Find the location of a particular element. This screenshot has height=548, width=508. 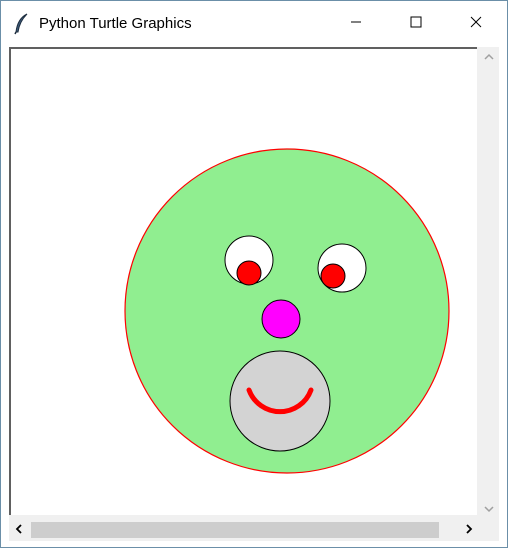

vertical-scrollbar is located at coordinates (489, 283).